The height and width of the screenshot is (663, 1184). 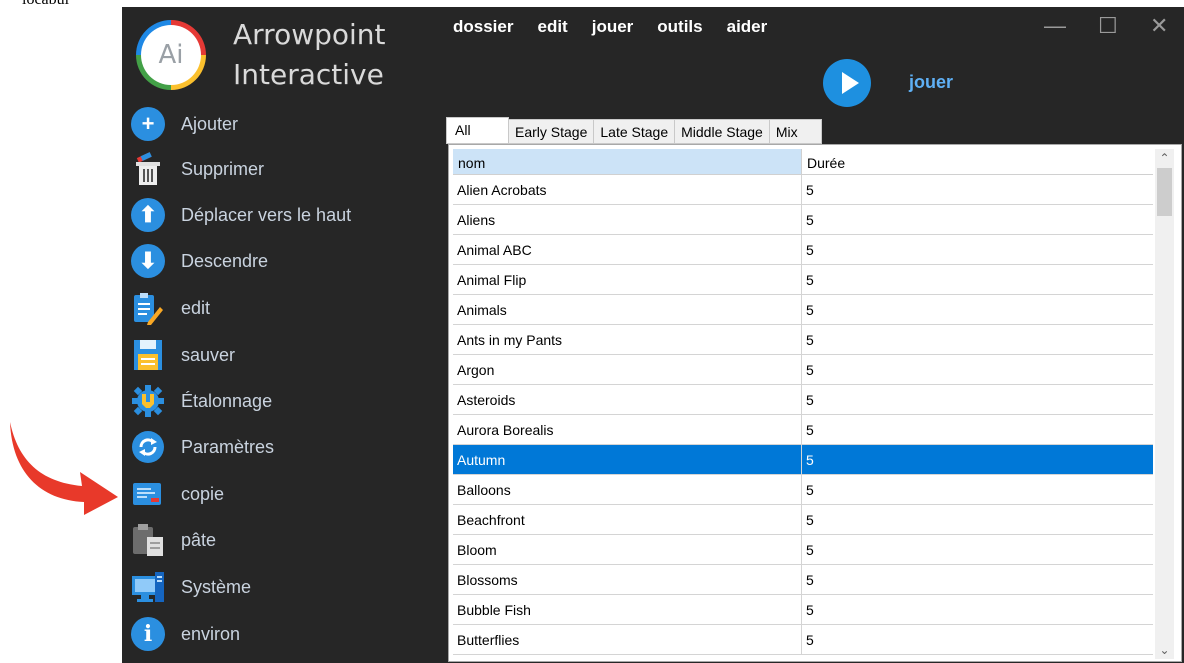 I want to click on column-header-duree: Durée, so click(x=977, y=162).